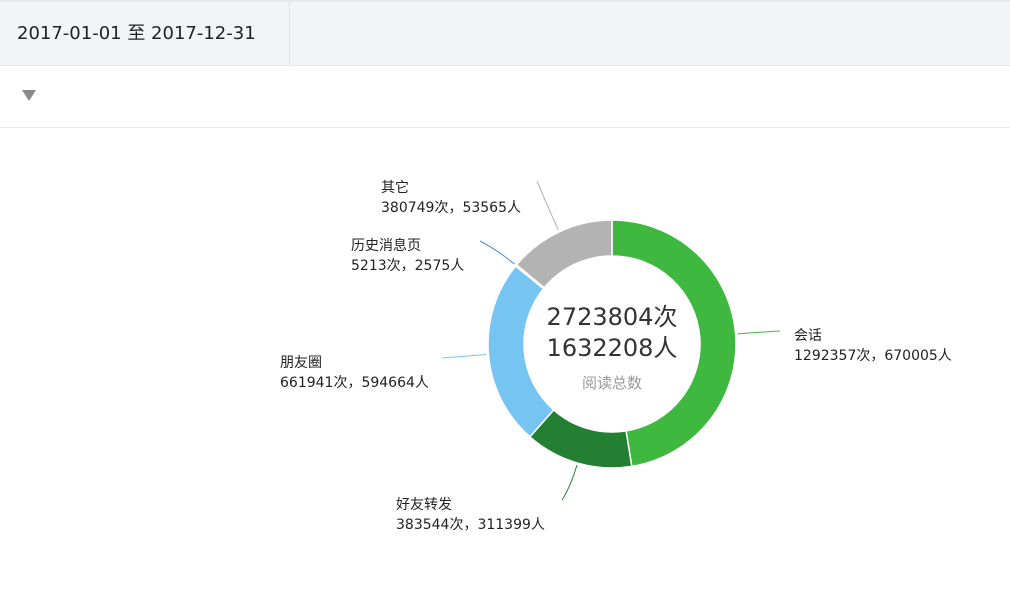 The height and width of the screenshot is (603, 1010). I want to click on center-total-reads: 2723804次, so click(612, 317).